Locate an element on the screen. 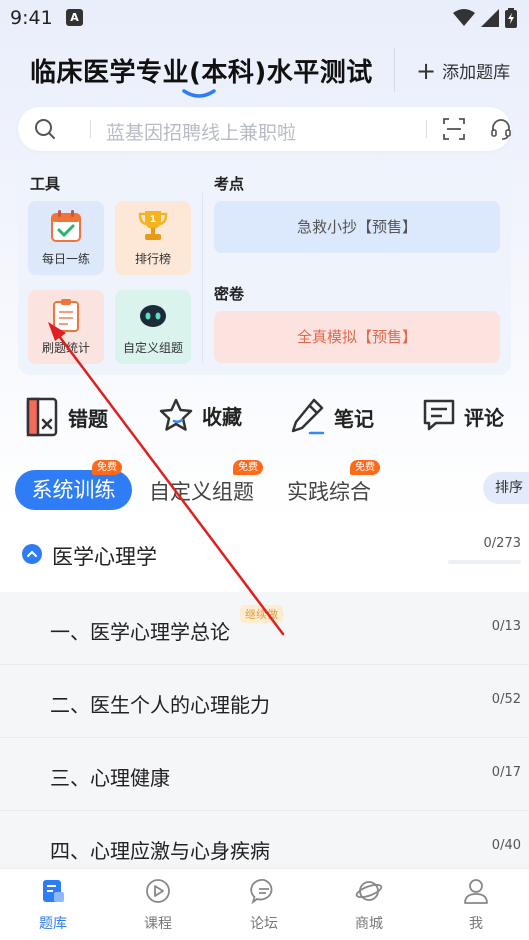  chapter-progress is located at coordinates (484, 562).